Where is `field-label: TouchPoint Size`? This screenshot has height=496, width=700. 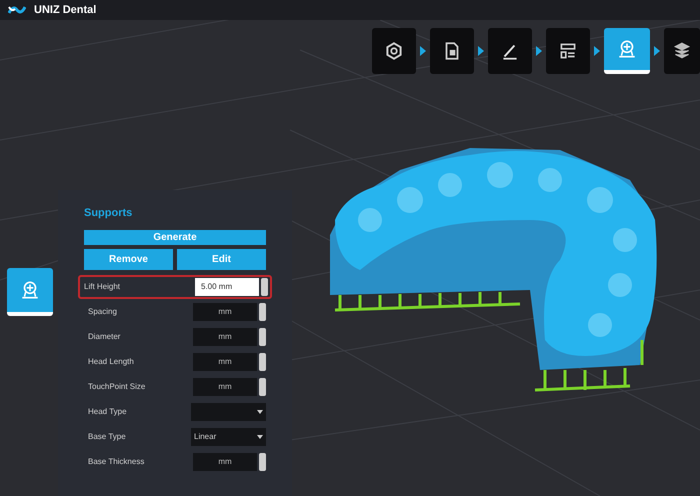
field-label: TouchPoint Size is located at coordinates (117, 386).